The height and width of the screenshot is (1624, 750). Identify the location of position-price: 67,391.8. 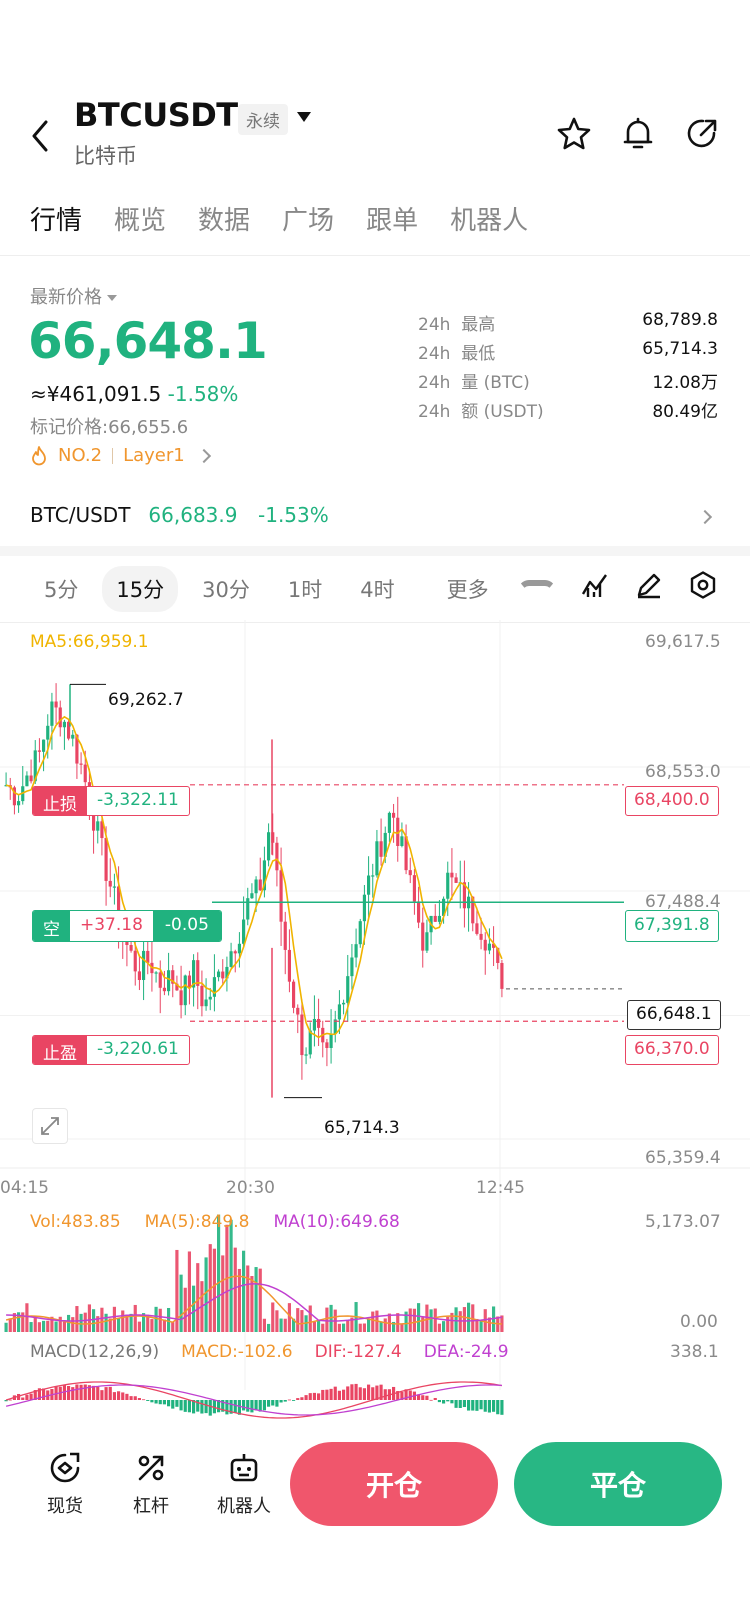
(672, 926).